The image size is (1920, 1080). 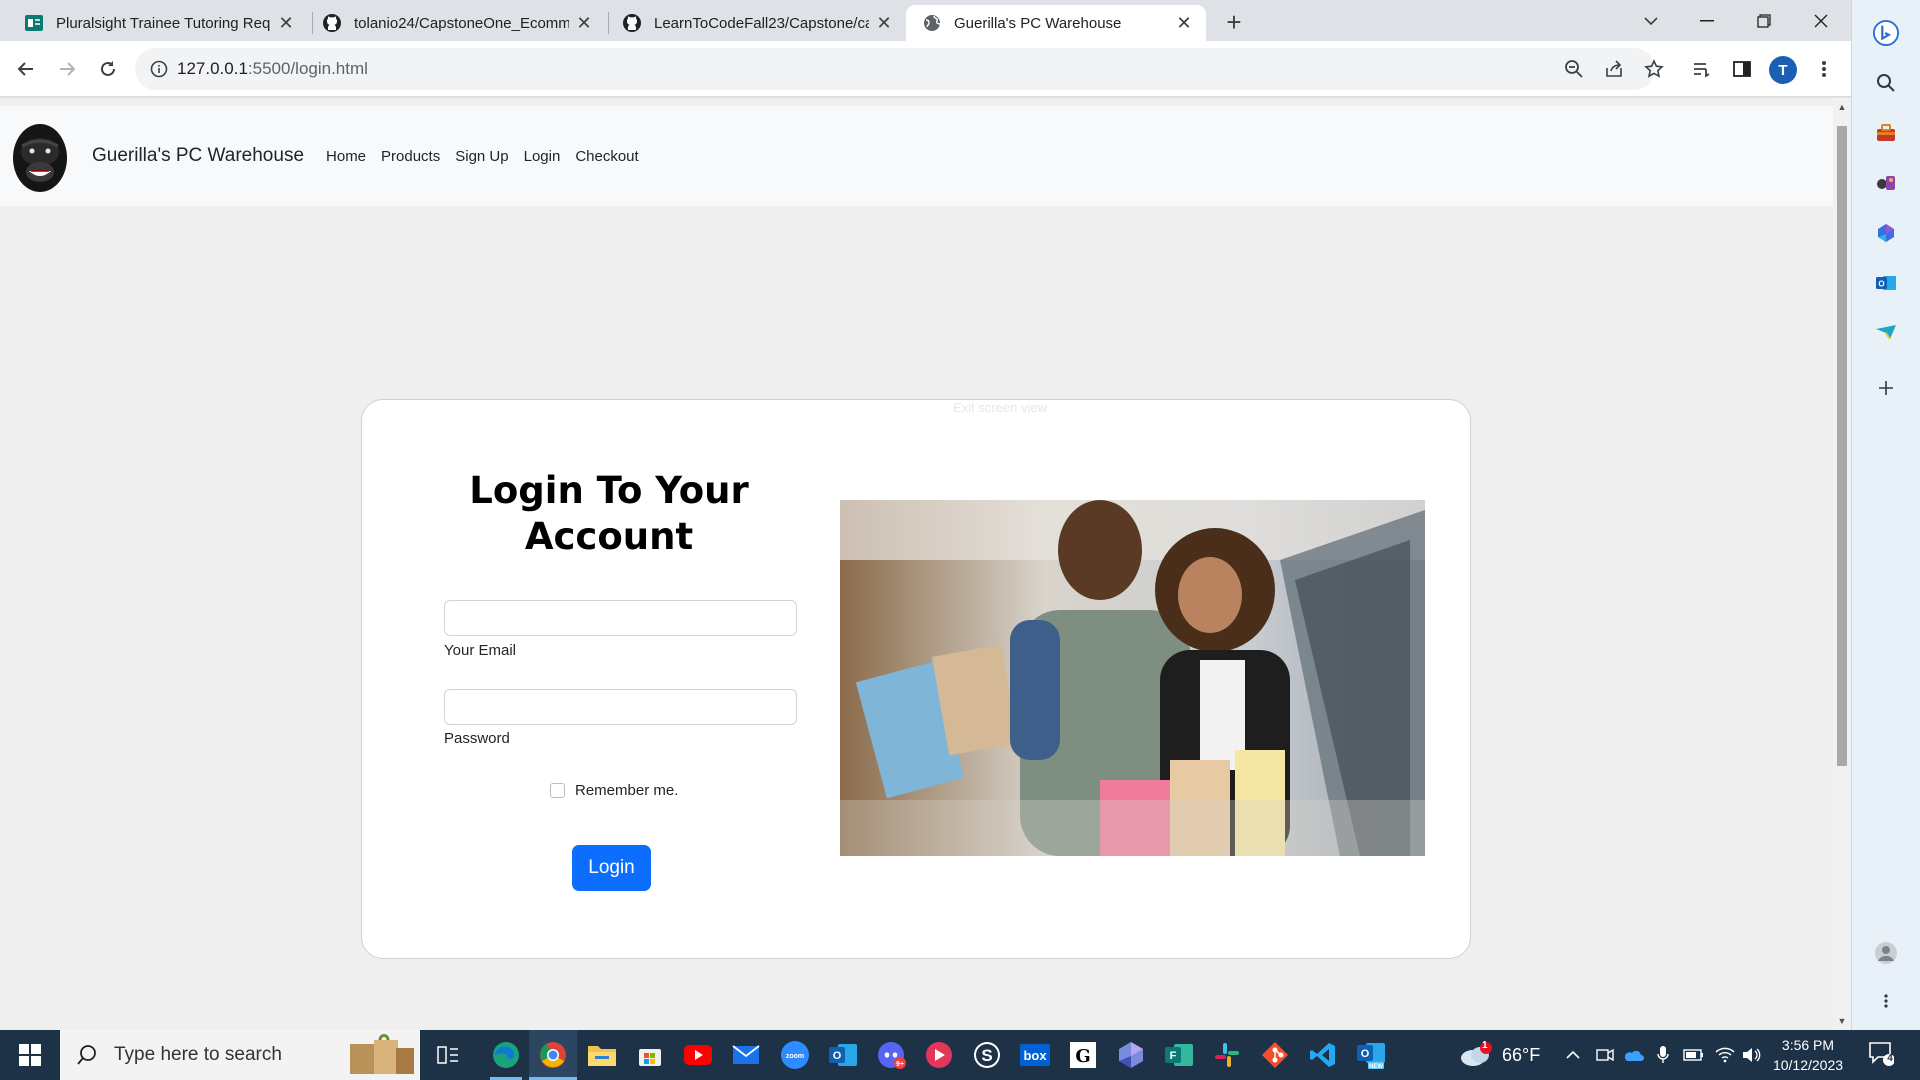 What do you see at coordinates (1227, 1055) in the screenshot?
I see `slack-icon` at bounding box center [1227, 1055].